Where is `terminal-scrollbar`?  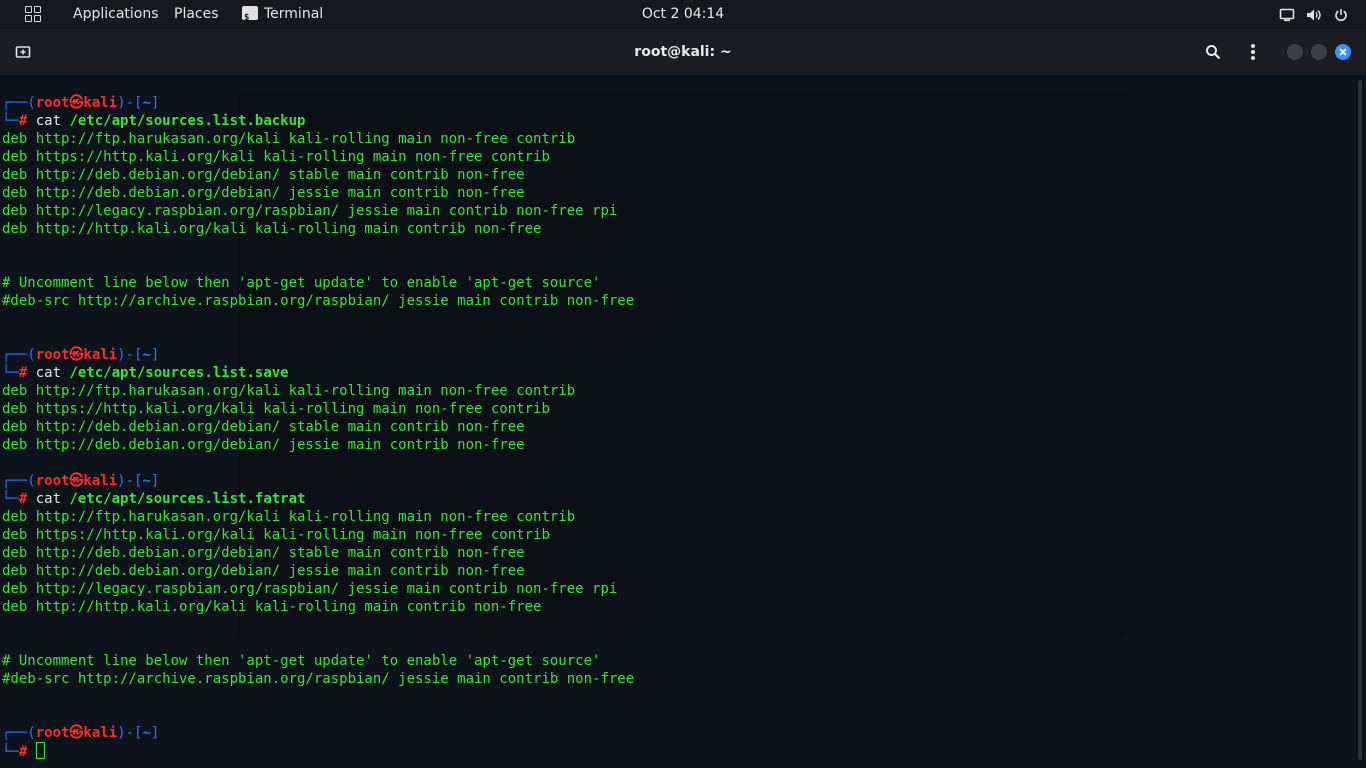 terminal-scrollbar is located at coordinates (1360, 420).